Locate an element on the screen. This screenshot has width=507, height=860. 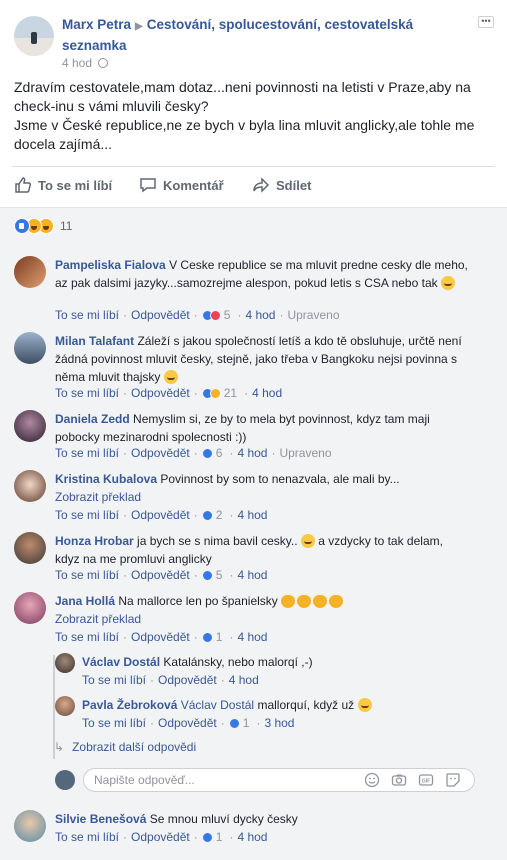
reply-input-box: GIF is located at coordinates (279, 780).